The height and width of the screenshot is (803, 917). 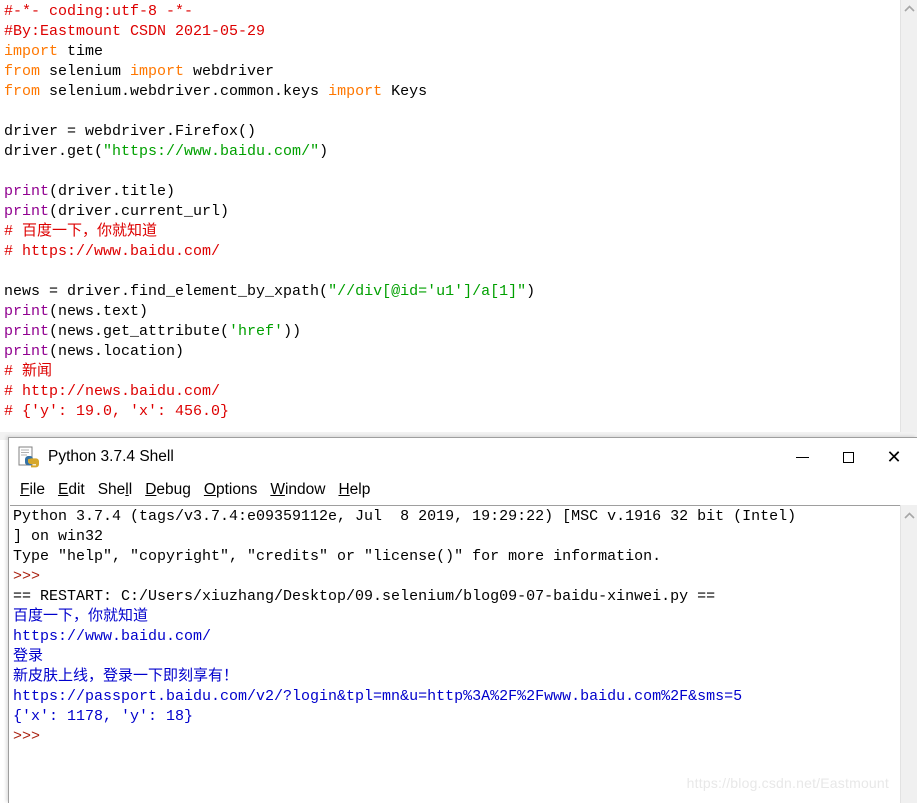 I want to click on shell-scrollbar-thumb, so click(x=909, y=650).